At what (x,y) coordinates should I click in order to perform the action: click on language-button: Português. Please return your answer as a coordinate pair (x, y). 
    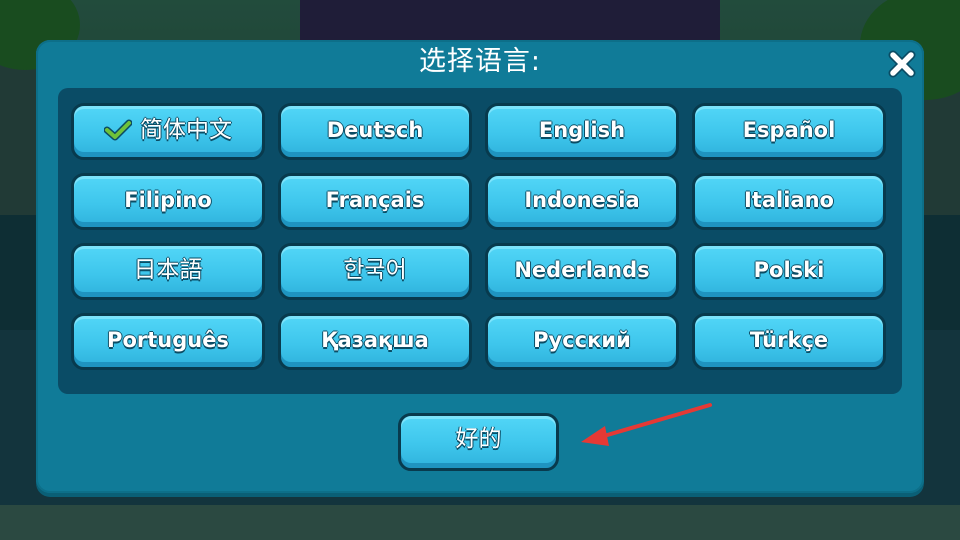
    Looking at the image, I should click on (168, 341).